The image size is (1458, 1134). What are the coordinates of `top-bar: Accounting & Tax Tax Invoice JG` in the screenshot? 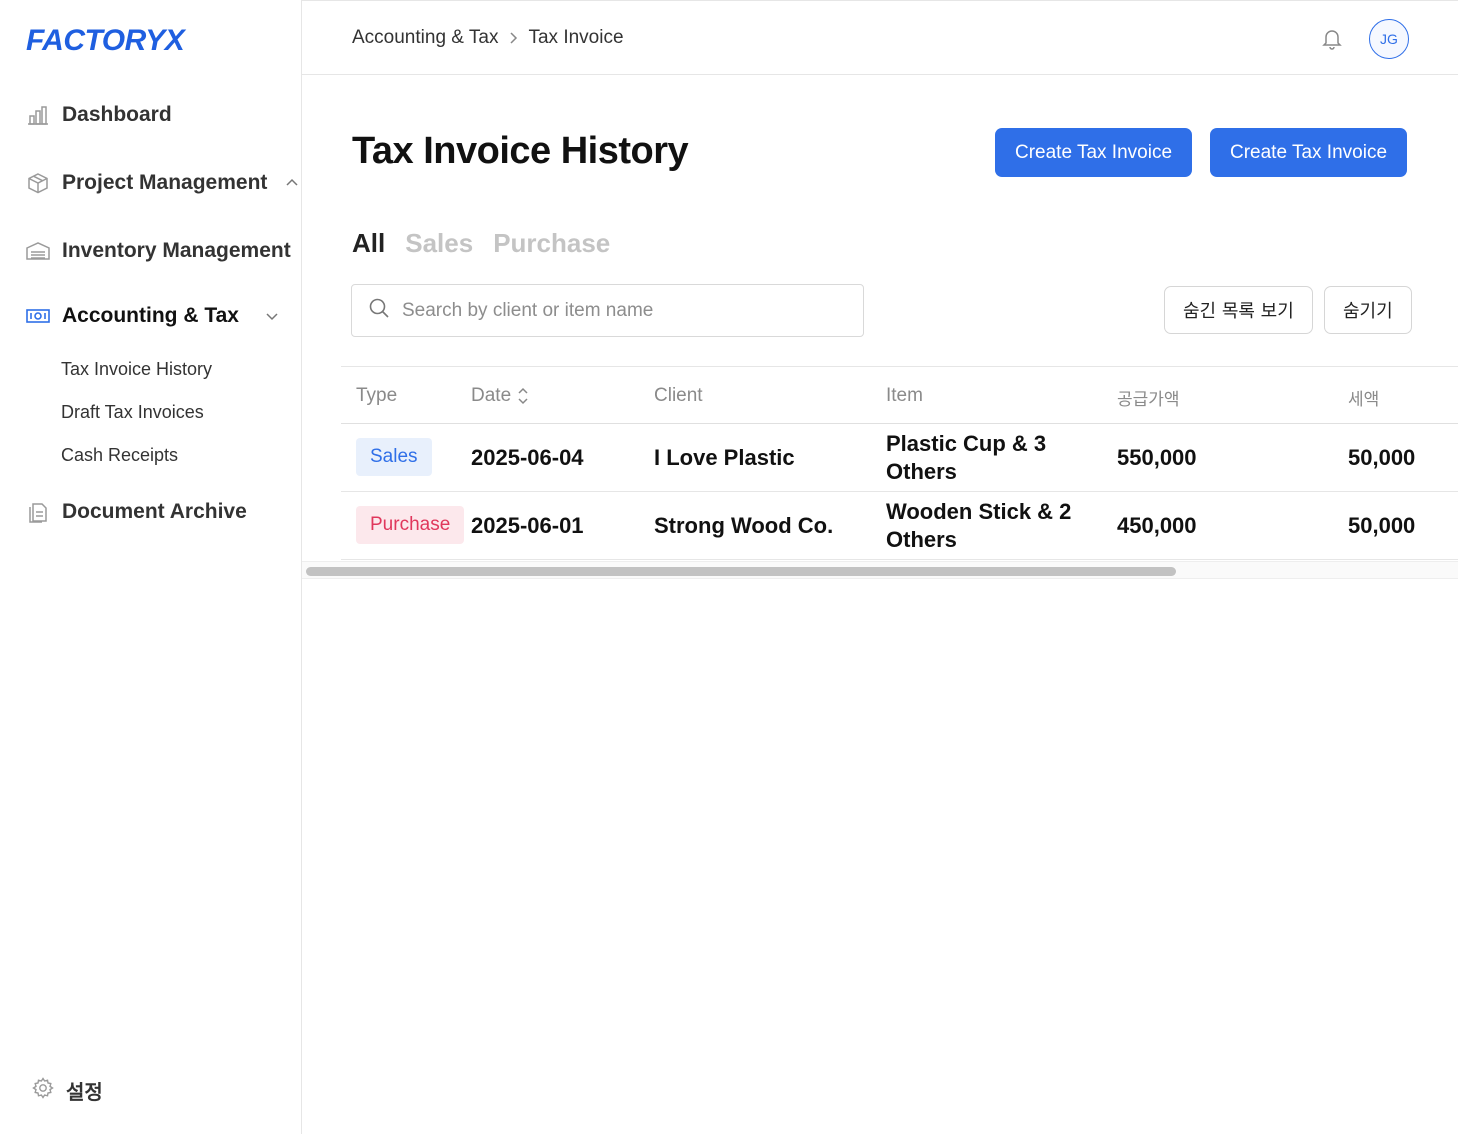 It's located at (880, 37).